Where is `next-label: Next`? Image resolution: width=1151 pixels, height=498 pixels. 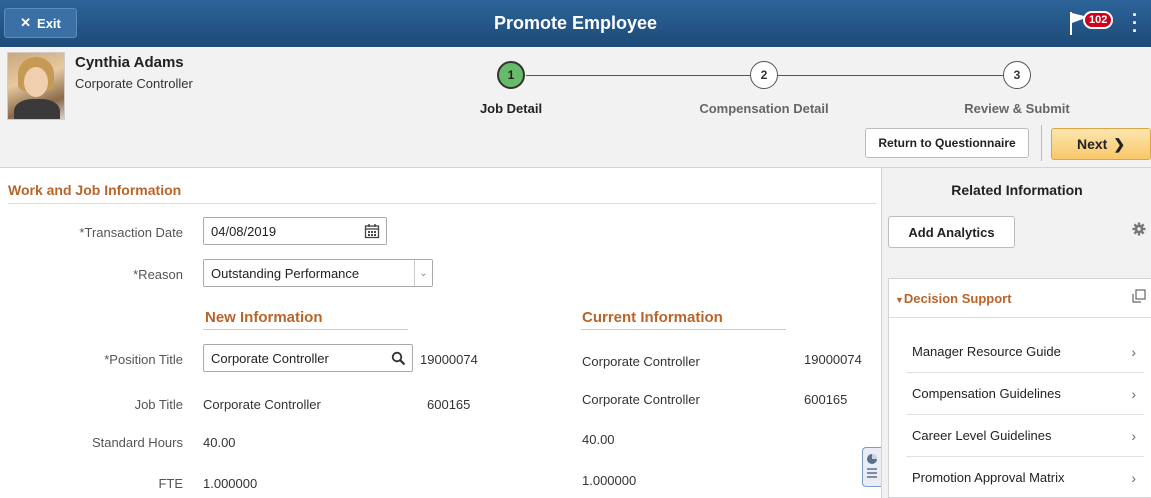
next-label: Next is located at coordinates (1092, 144).